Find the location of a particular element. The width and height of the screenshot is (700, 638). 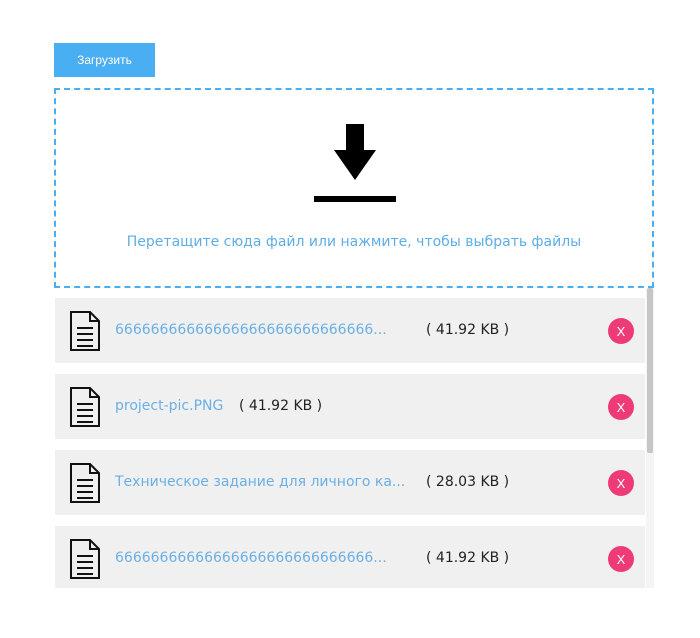

file-item: project-pic.PNG ( 41.92 KB ) X is located at coordinates (350, 406).